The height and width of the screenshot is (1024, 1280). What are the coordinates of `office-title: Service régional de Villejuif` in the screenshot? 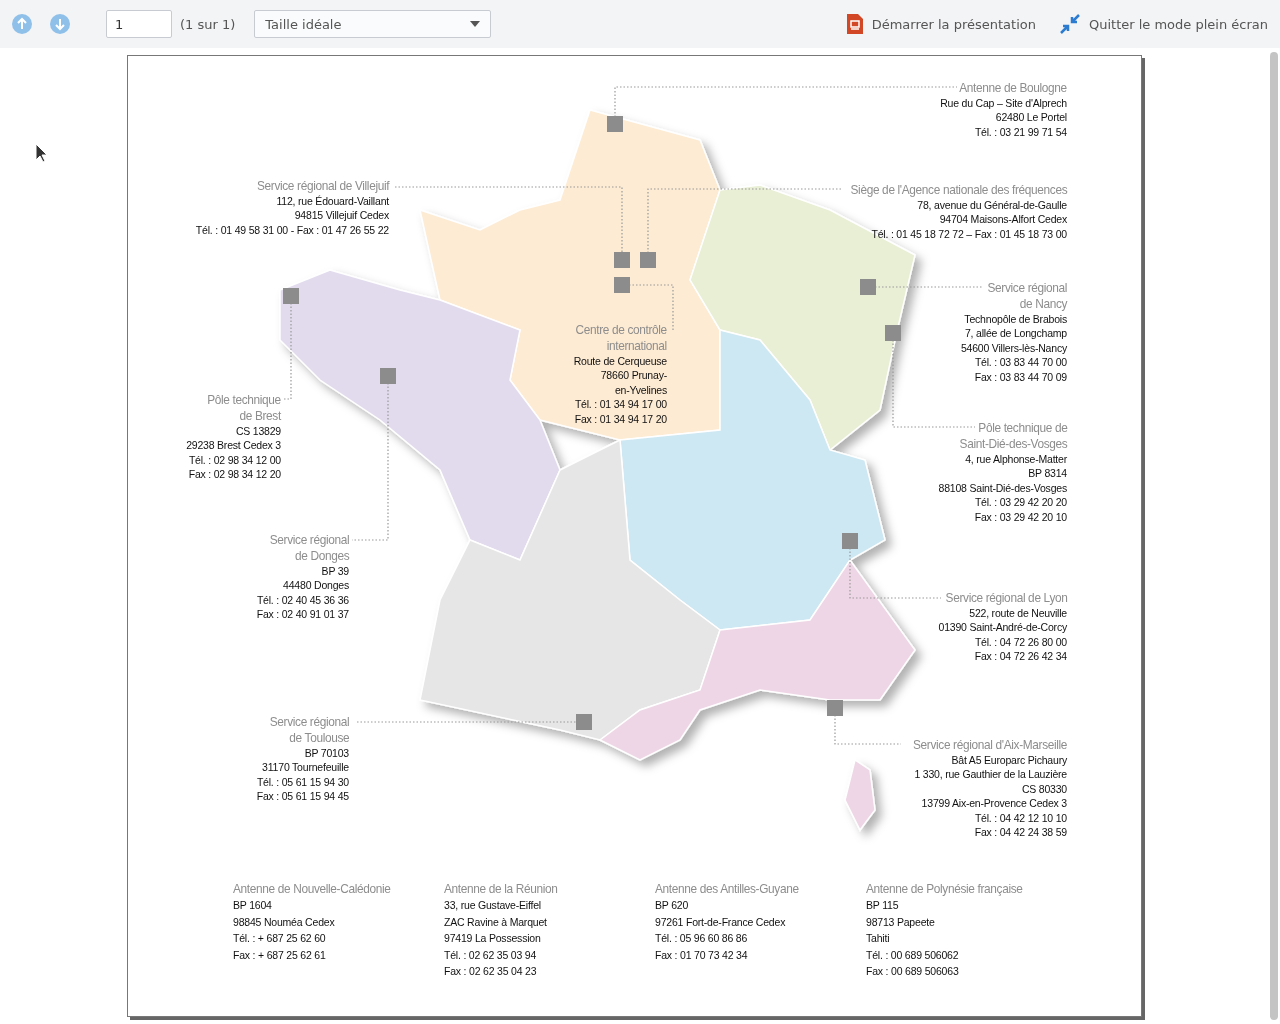 It's located at (322, 186).